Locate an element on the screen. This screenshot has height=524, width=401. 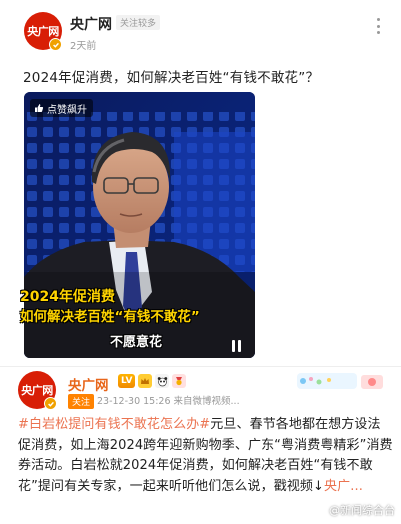
follow-tag: 关注较多 is located at coordinates (138, 22).